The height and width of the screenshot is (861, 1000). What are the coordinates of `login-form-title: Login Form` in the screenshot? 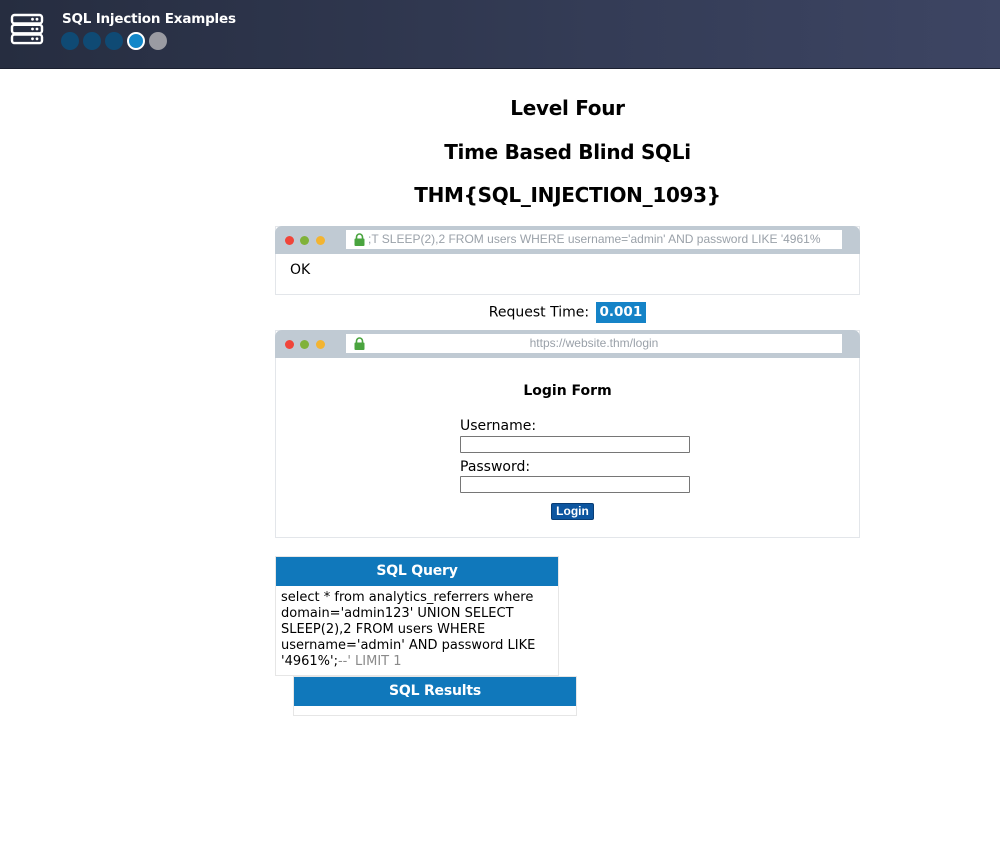 It's located at (567, 391).